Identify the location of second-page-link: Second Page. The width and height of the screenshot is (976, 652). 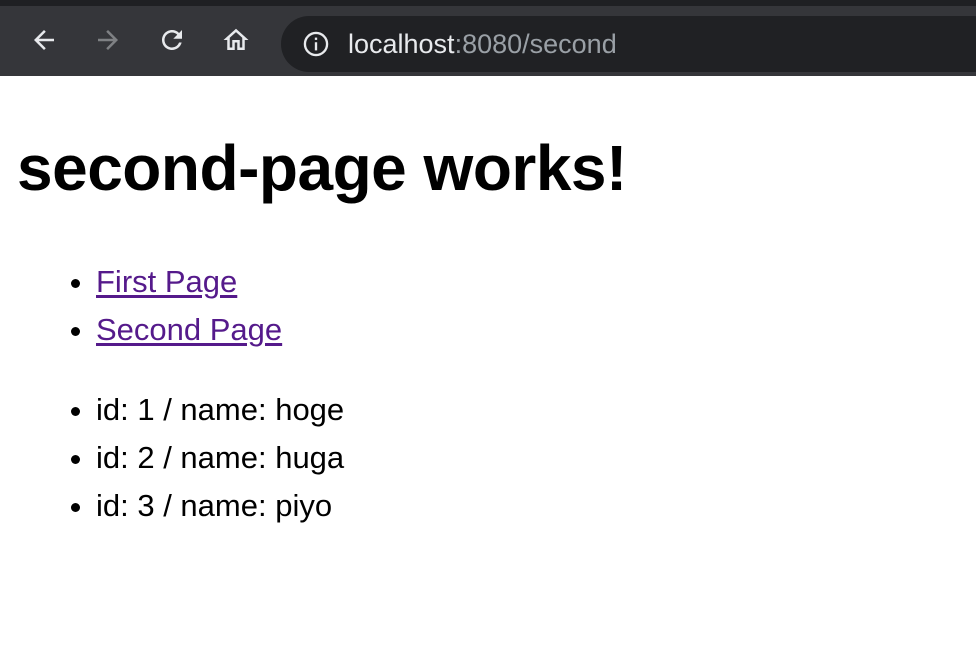
(189, 329).